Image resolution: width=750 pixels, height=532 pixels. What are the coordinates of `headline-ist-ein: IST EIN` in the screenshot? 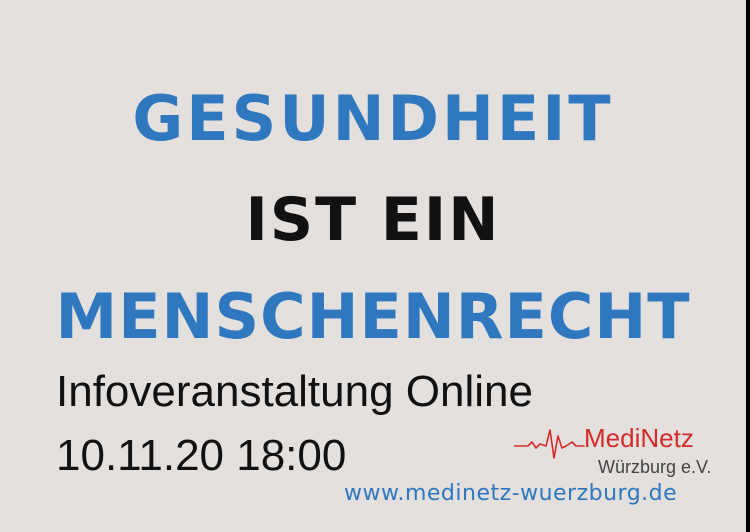 It's located at (373, 220).